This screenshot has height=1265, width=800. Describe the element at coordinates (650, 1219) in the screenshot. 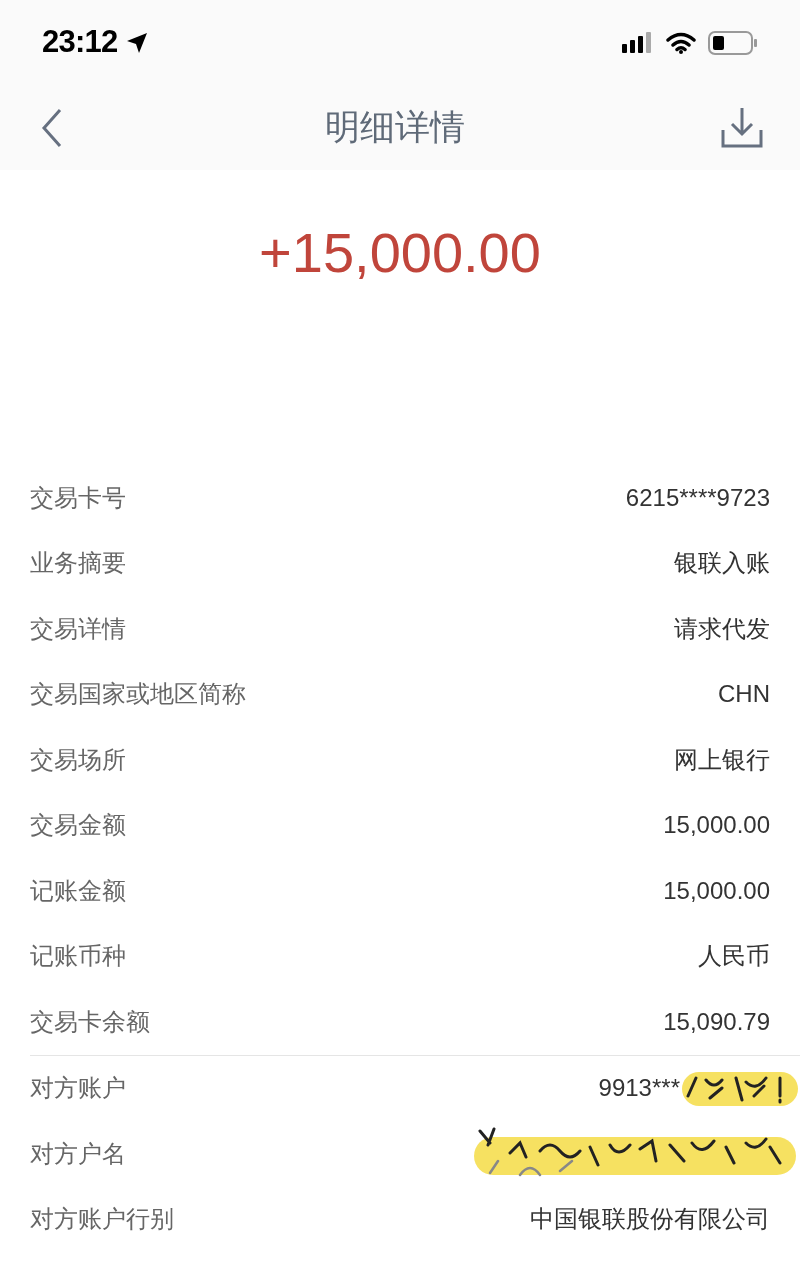

I see `field-value: 中国银联股份有限公司` at that location.